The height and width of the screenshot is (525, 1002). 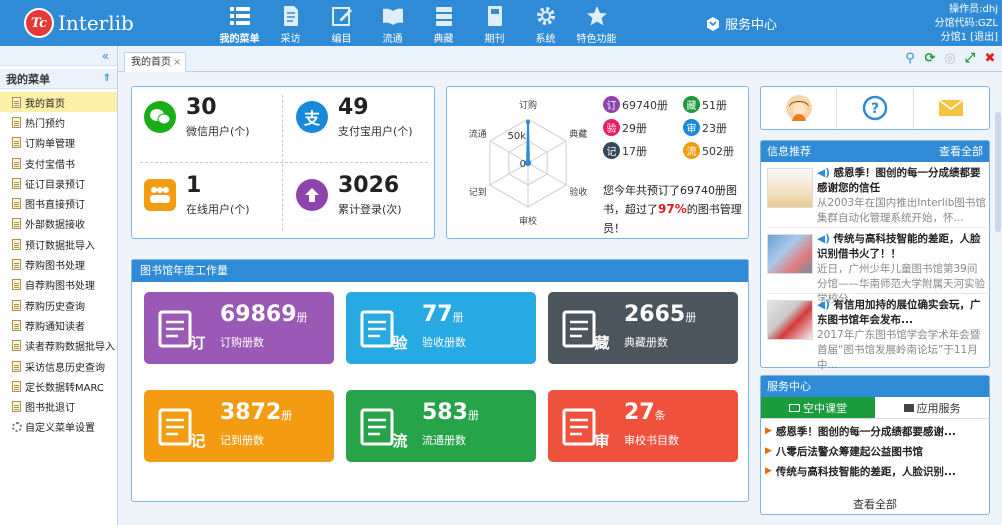 What do you see at coordinates (58, 56) in the screenshot?
I see `sidebar-collapse-button: «` at bounding box center [58, 56].